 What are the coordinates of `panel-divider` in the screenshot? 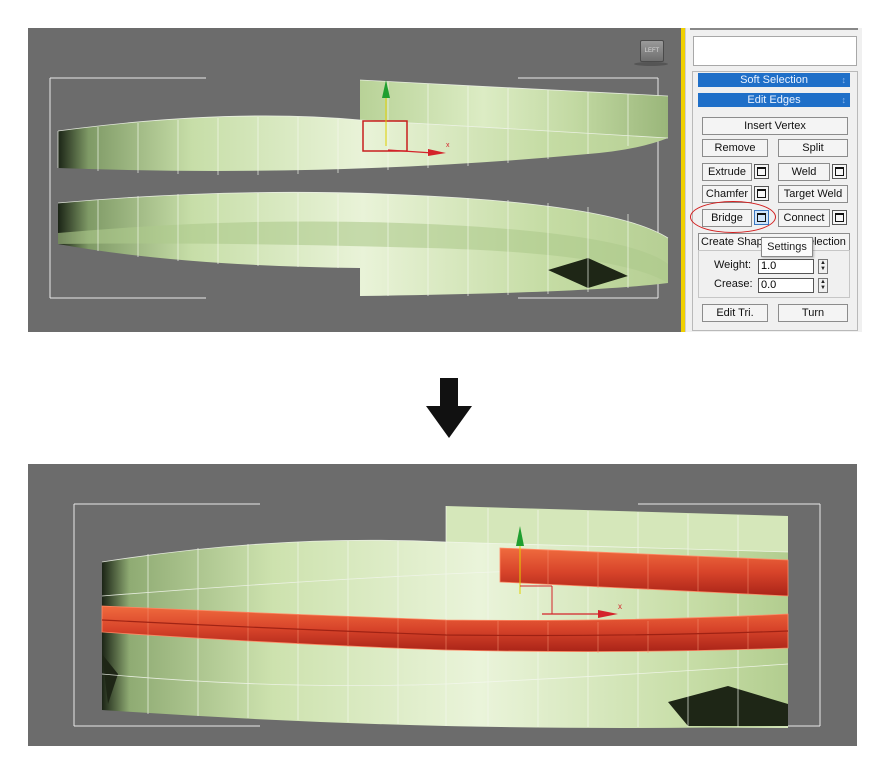 It's located at (774, 29).